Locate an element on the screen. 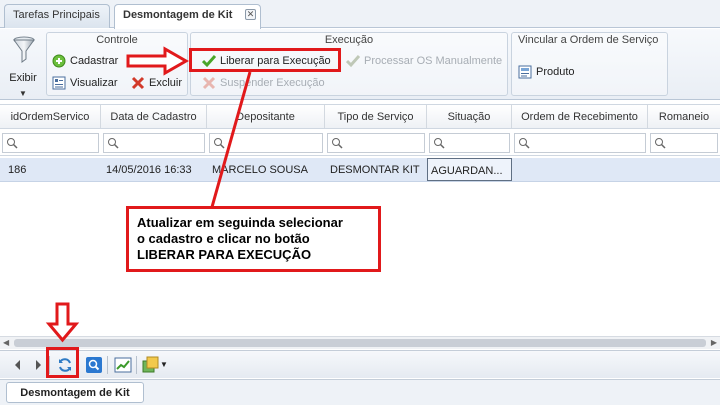 The width and height of the screenshot is (720, 405). cell-tipo-servico: DESMONTAR KIT is located at coordinates (378, 169).